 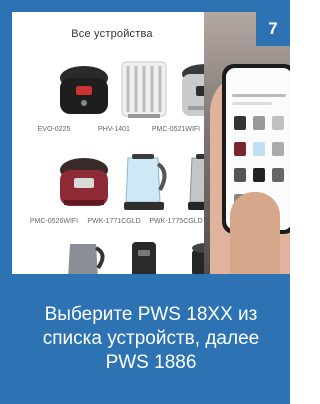 What do you see at coordinates (144, 258) in the screenshot?
I see `humidifier-icon` at bounding box center [144, 258].